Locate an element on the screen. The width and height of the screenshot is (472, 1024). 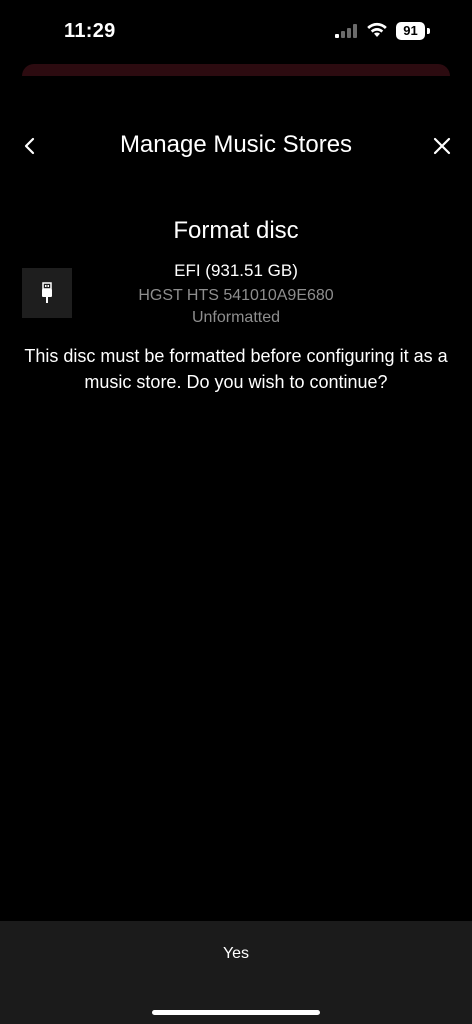
back-button is located at coordinates (30, 146).